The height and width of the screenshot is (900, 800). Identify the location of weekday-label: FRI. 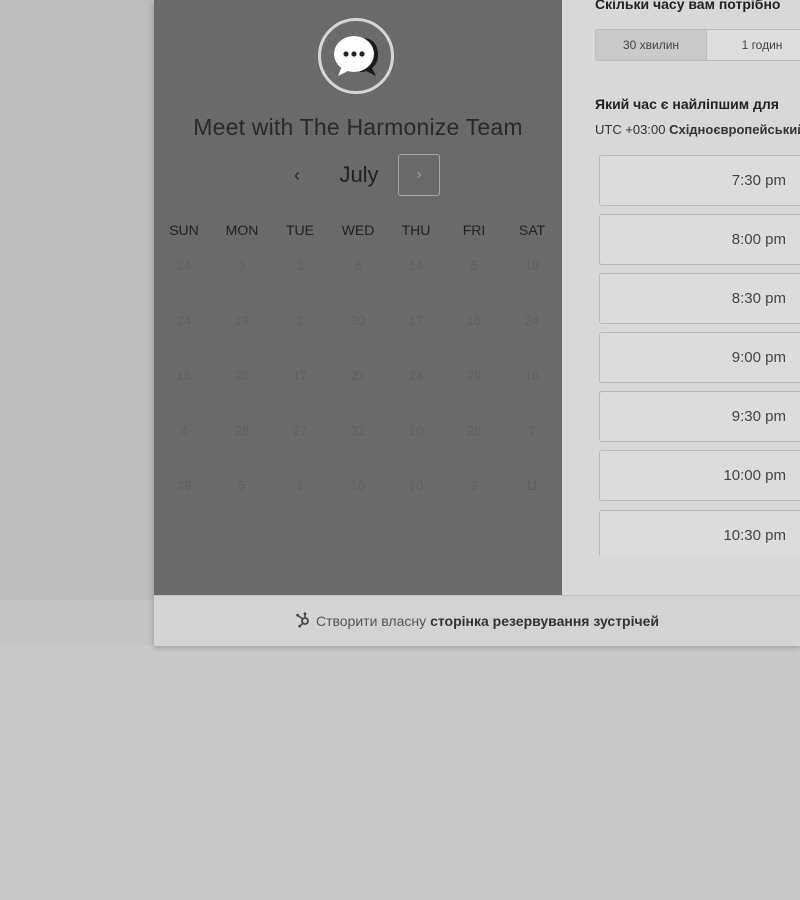
(474, 230).